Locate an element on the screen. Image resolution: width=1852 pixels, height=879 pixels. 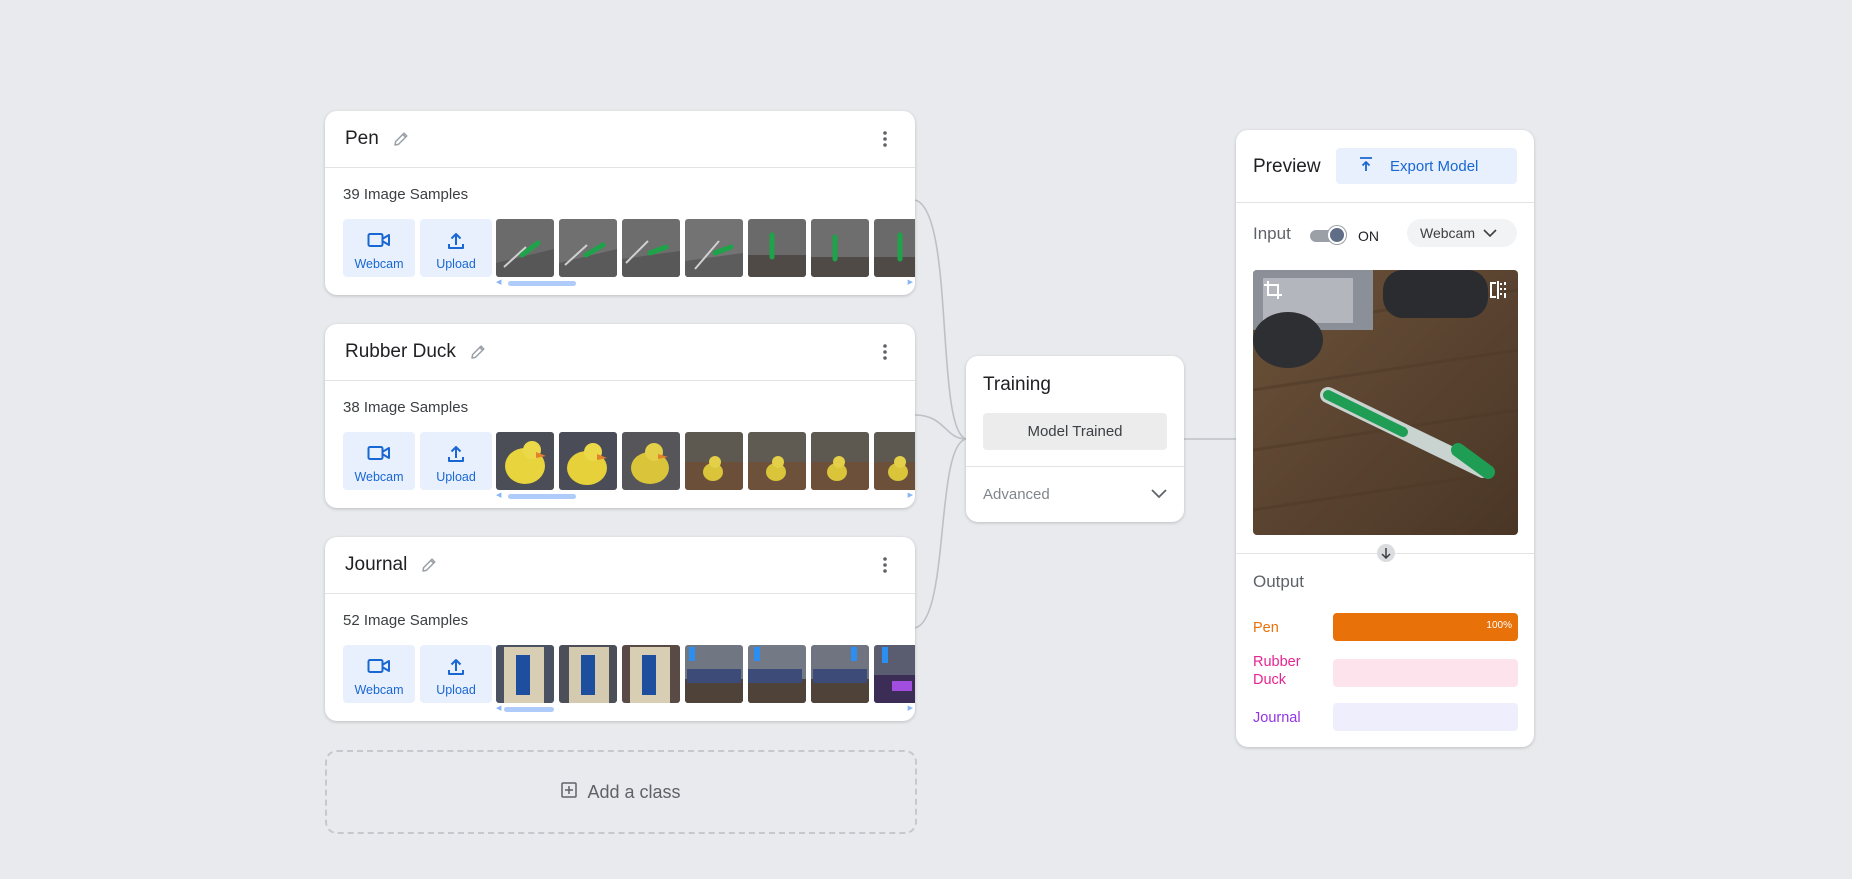
output-row-rubber-duck: Rubber Duck is located at coordinates (1385, 673).